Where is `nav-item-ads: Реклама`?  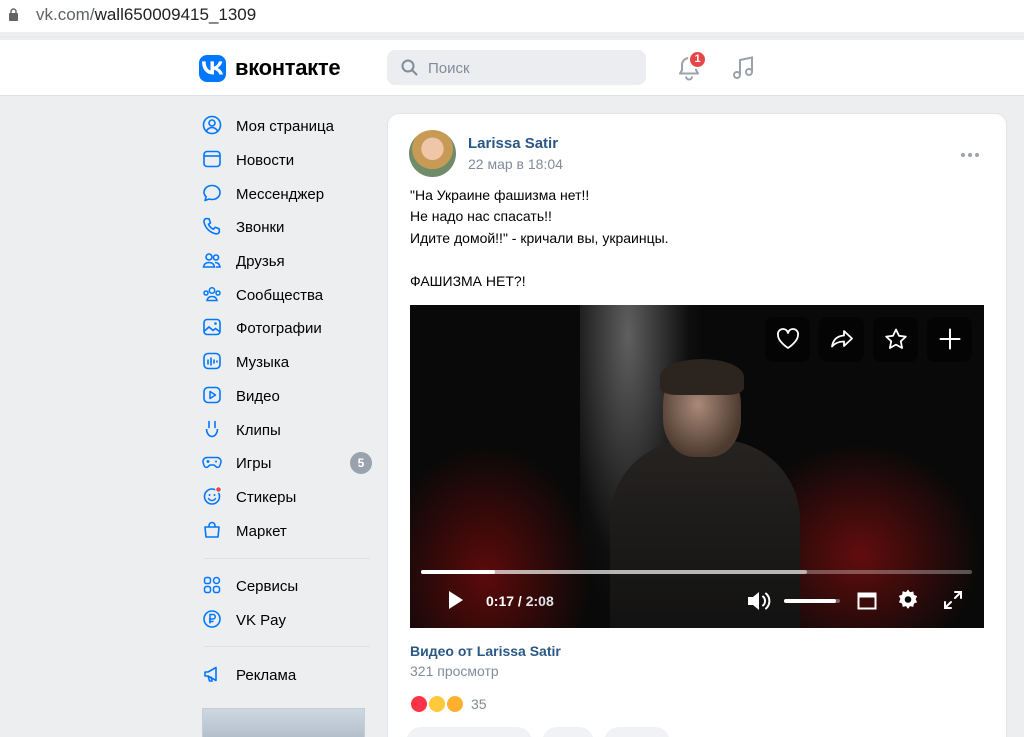 nav-item-ads: Реклама is located at coordinates (286, 674).